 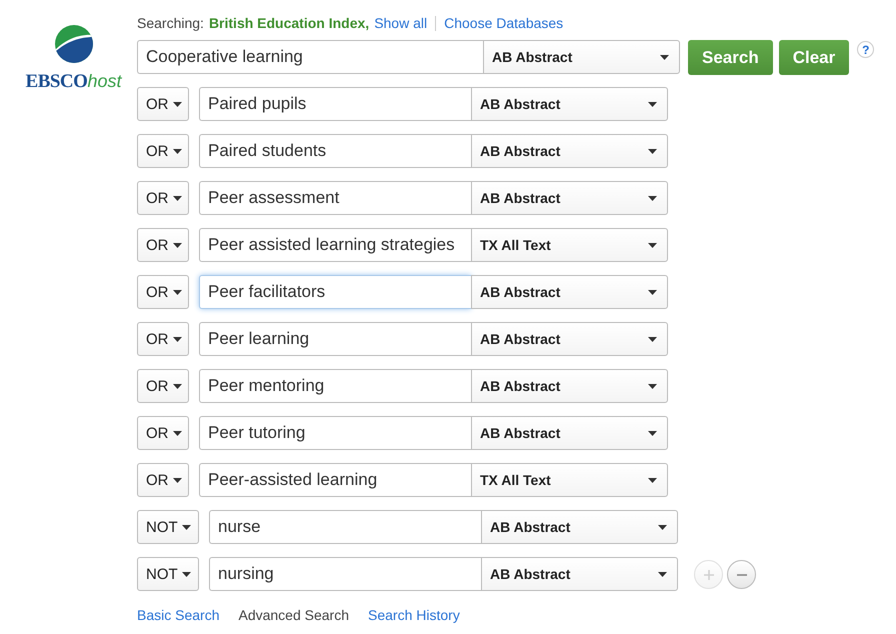 I want to click on database-name: British Education Index,, so click(x=289, y=23).